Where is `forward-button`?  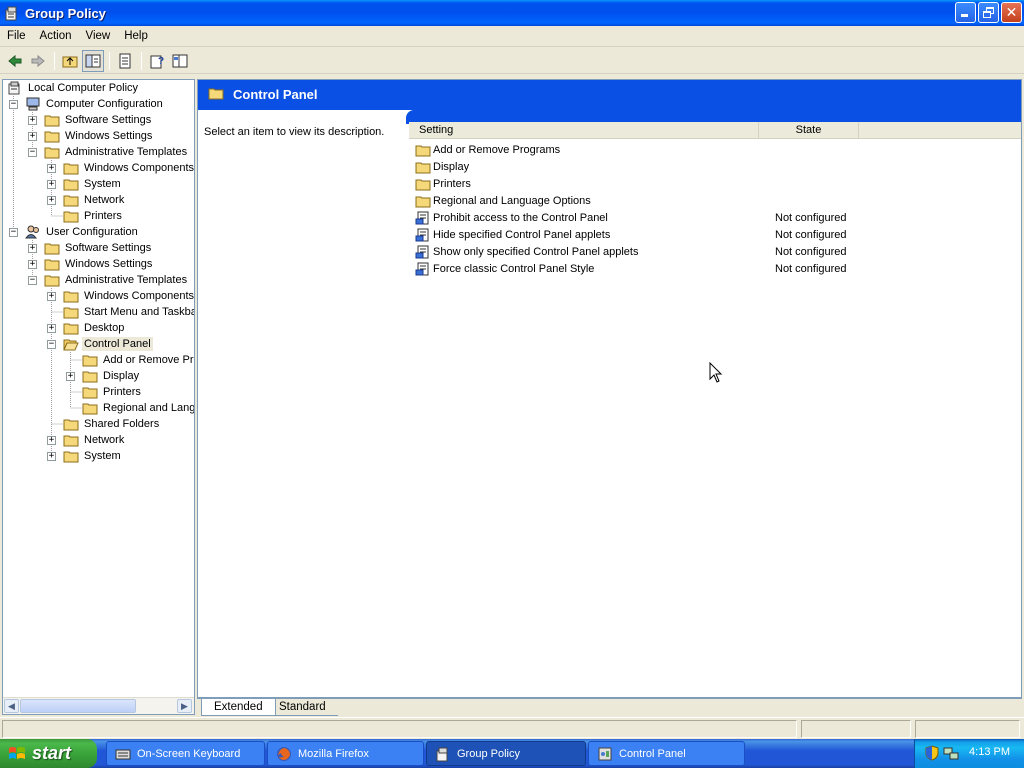
forward-button is located at coordinates (38, 61).